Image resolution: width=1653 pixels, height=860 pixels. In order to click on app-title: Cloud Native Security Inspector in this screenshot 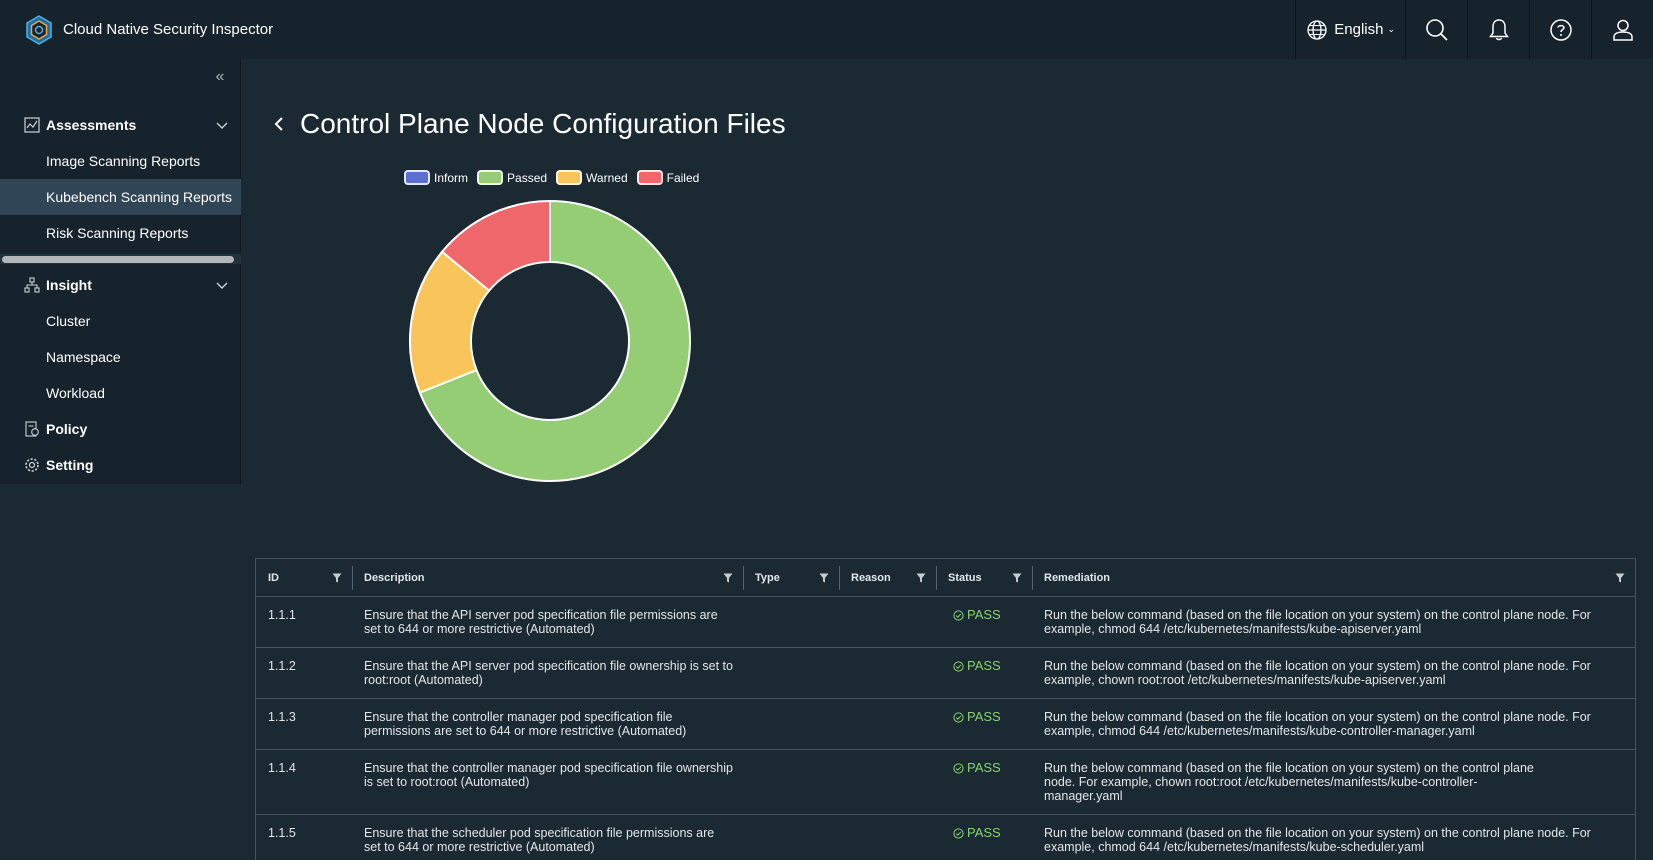, I will do `click(168, 29)`.